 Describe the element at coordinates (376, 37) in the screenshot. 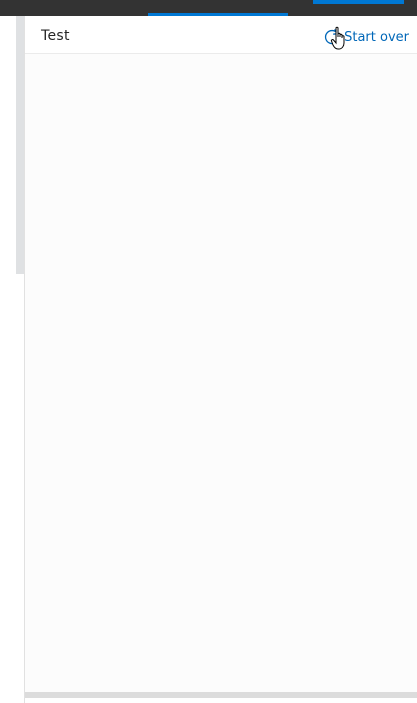

I see `start-over-label: Start over` at that location.